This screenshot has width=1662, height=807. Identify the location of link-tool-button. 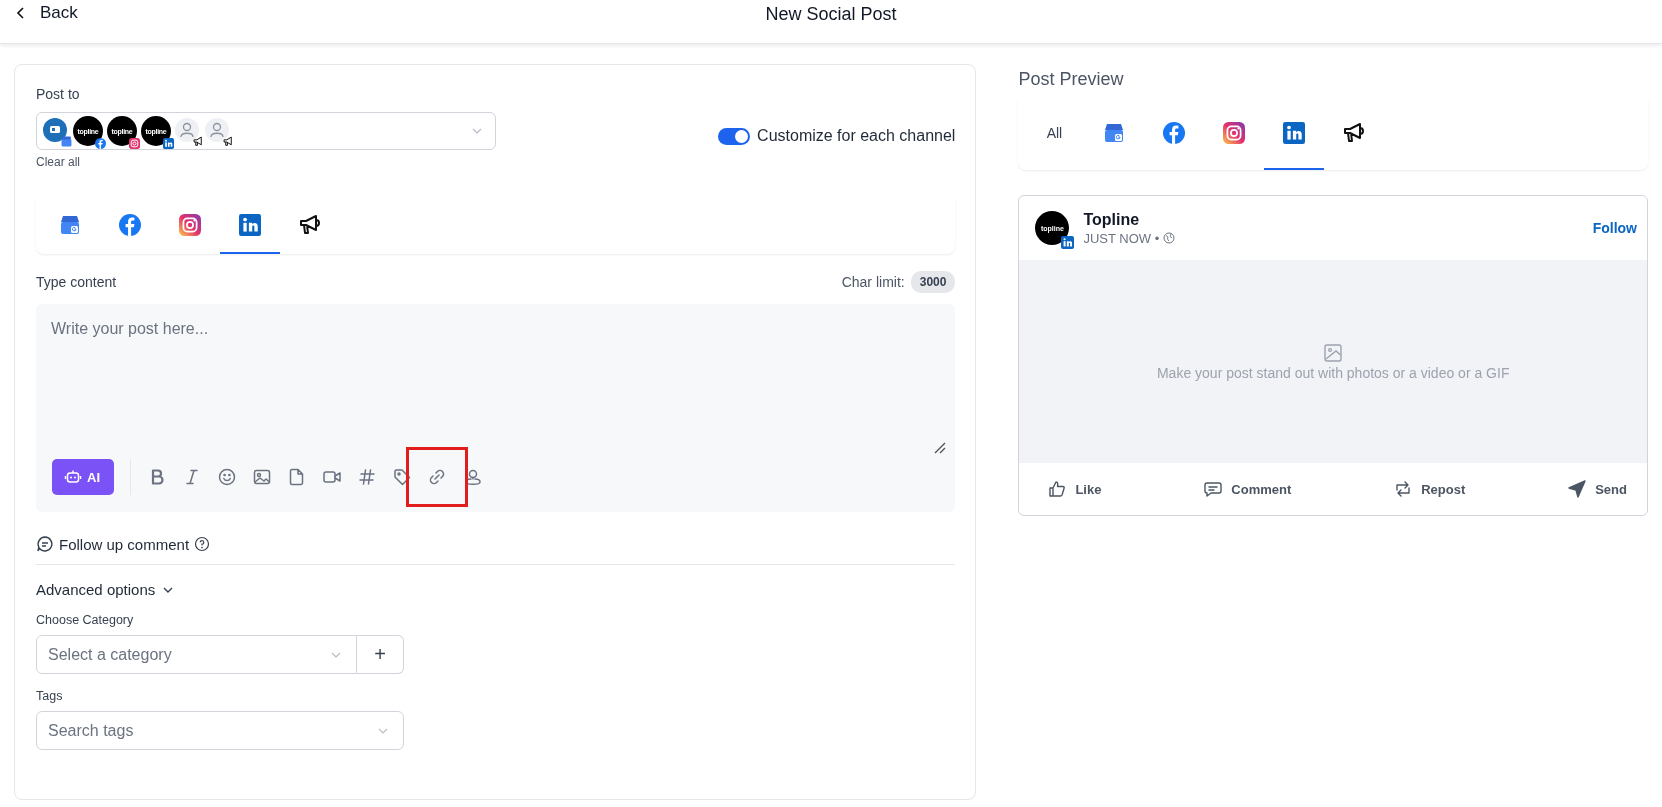
(437, 477).